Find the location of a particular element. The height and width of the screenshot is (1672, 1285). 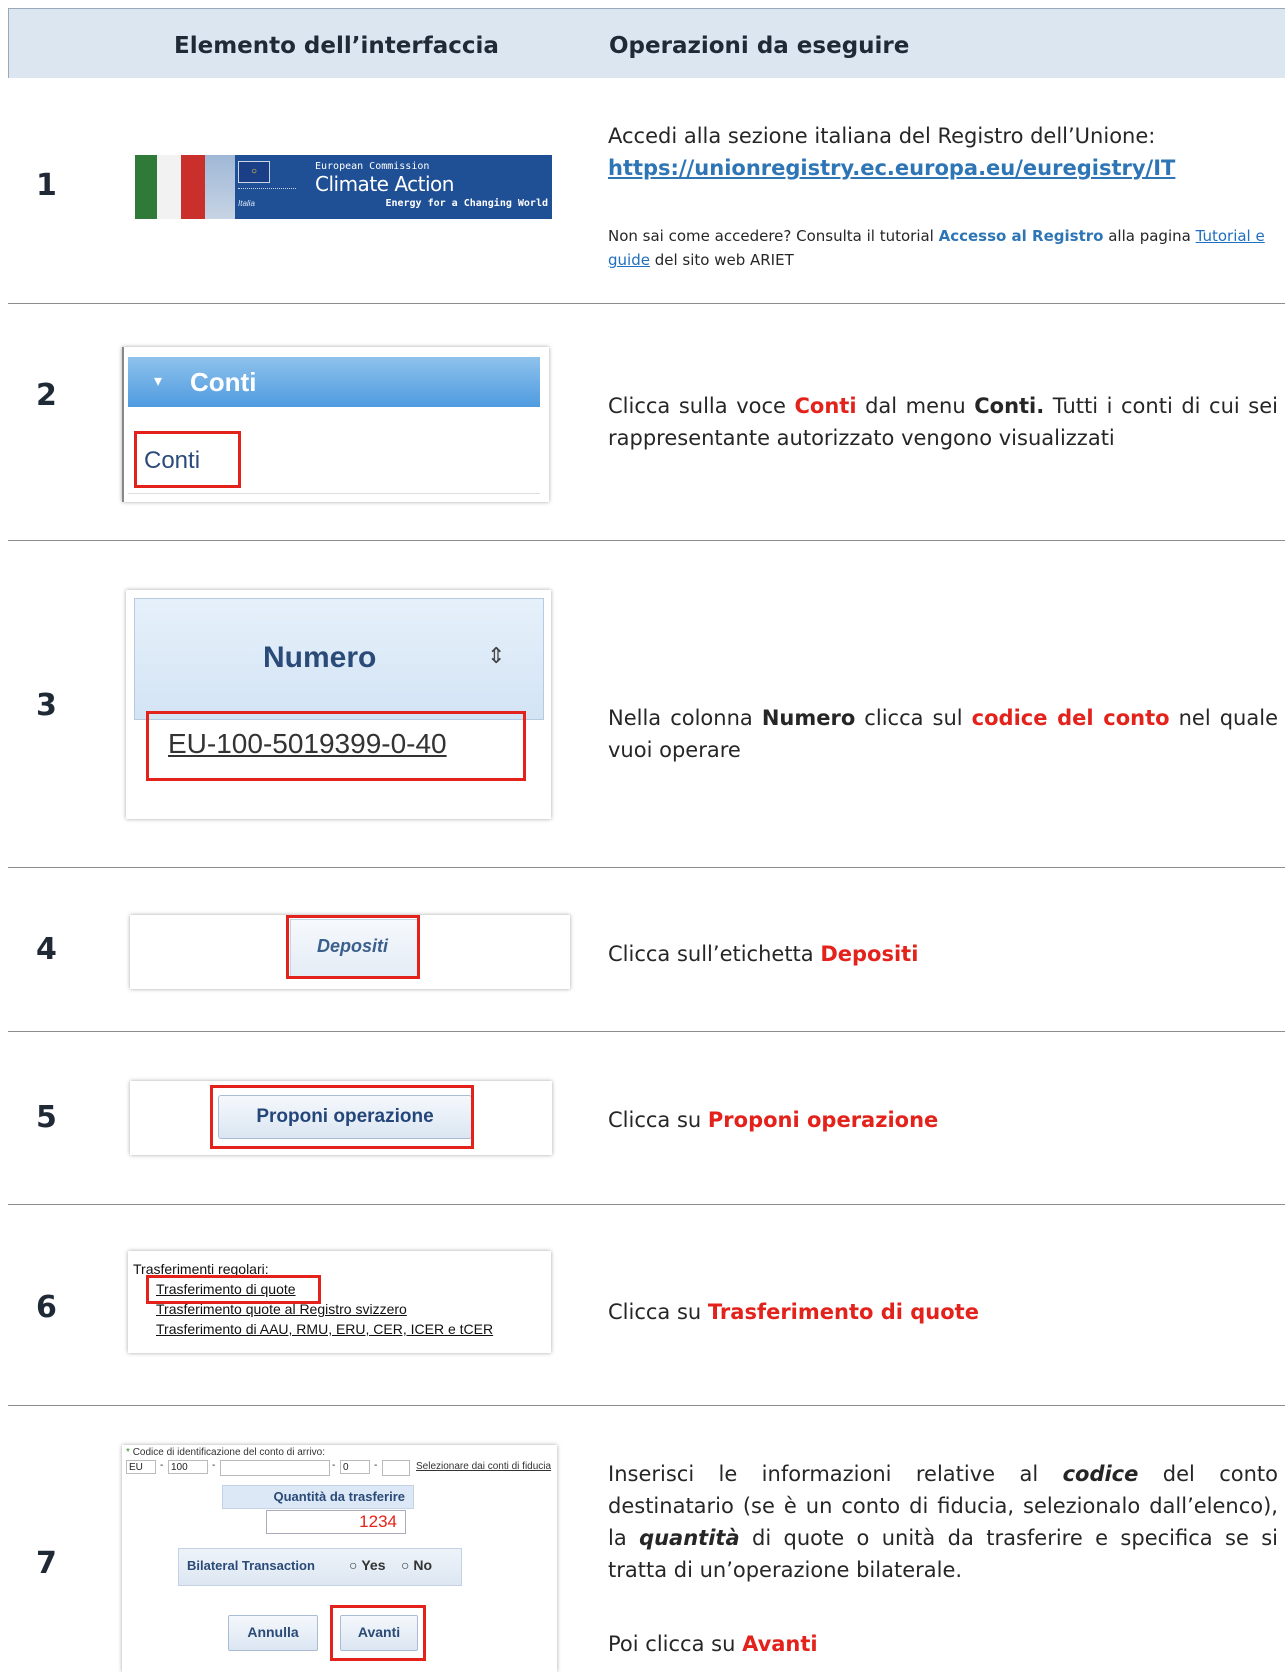

column-header: Numero ⇕ is located at coordinates (339, 659).